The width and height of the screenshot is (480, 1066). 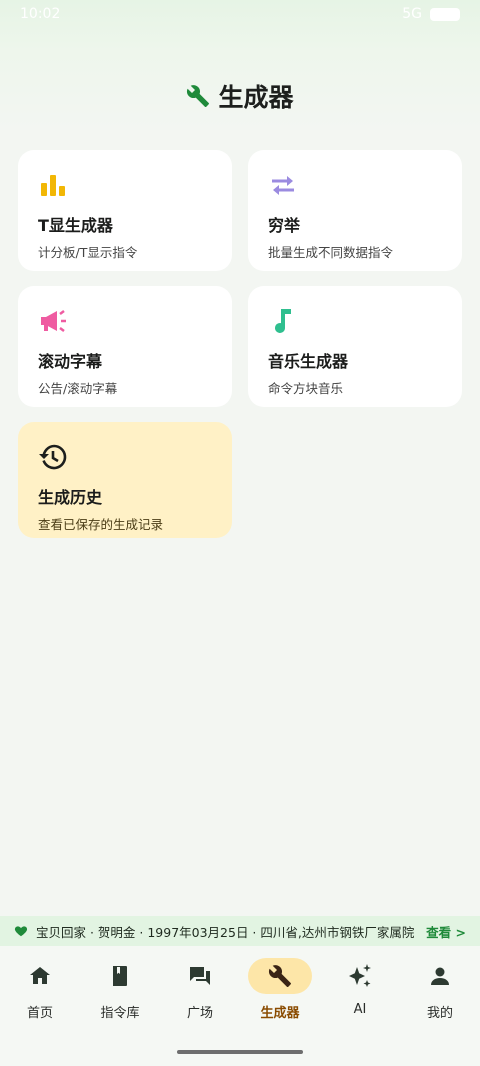 What do you see at coordinates (88, 252) in the screenshot?
I see `card-subtitle: 计分板/T显示指令` at bounding box center [88, 252].